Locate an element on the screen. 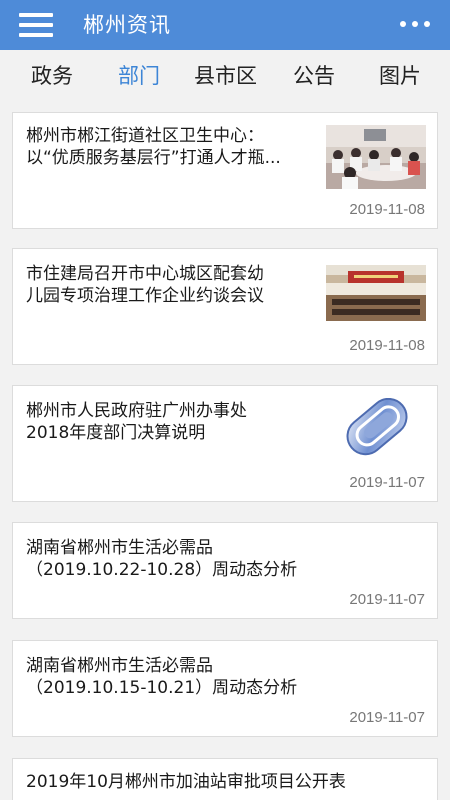 This screenshot has height=800, width=450. news-card: 郴州市人民政府驻广州办事处 2018年度部门决算说明 2019-11-07 is located at coordinates (225, 443).